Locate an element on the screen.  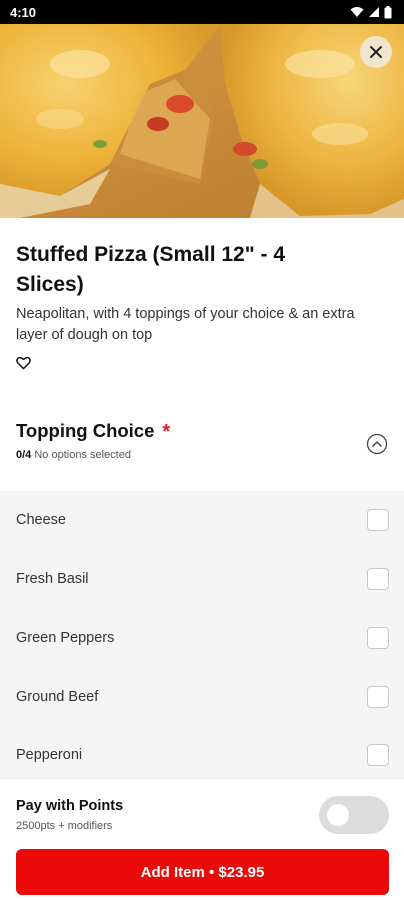
option-row-fresh-basil: Fresh Basil is located at coordinates (202, 579).